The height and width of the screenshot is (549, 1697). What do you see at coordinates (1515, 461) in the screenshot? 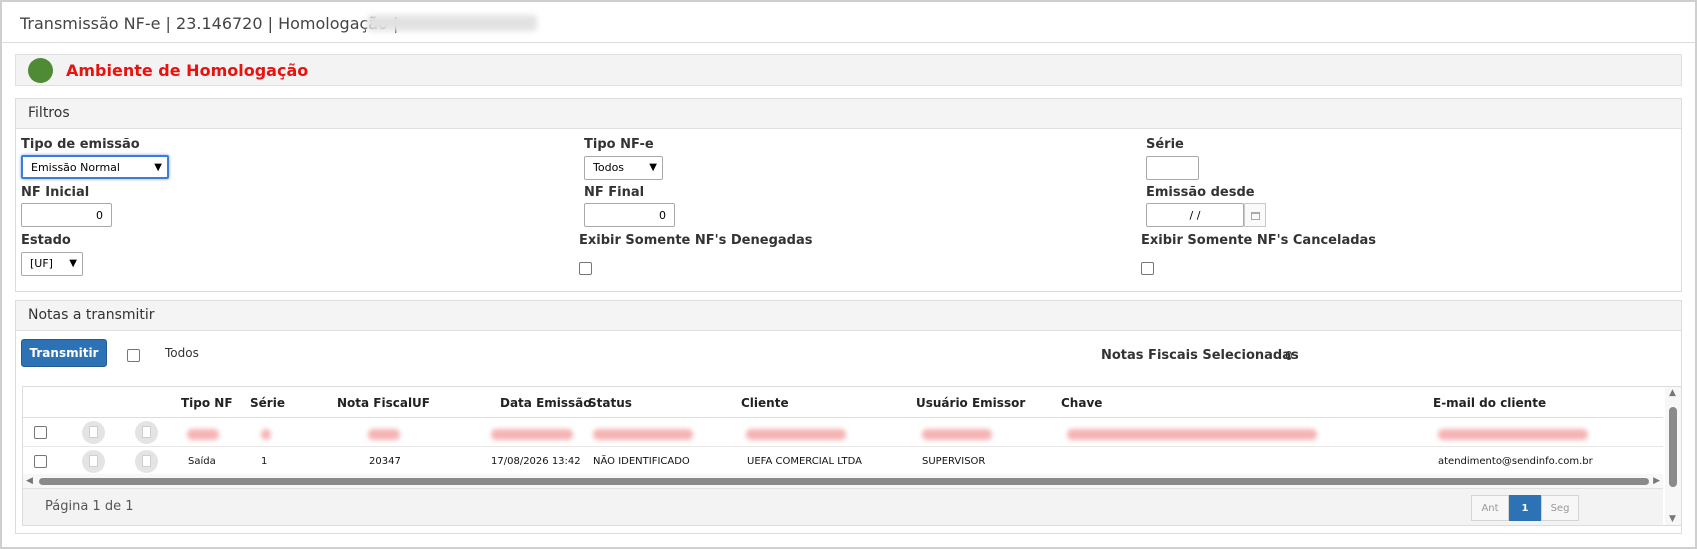
I see `cell-email: atendimento@sendinfo.com.br` at bounding box center [1515, 461].